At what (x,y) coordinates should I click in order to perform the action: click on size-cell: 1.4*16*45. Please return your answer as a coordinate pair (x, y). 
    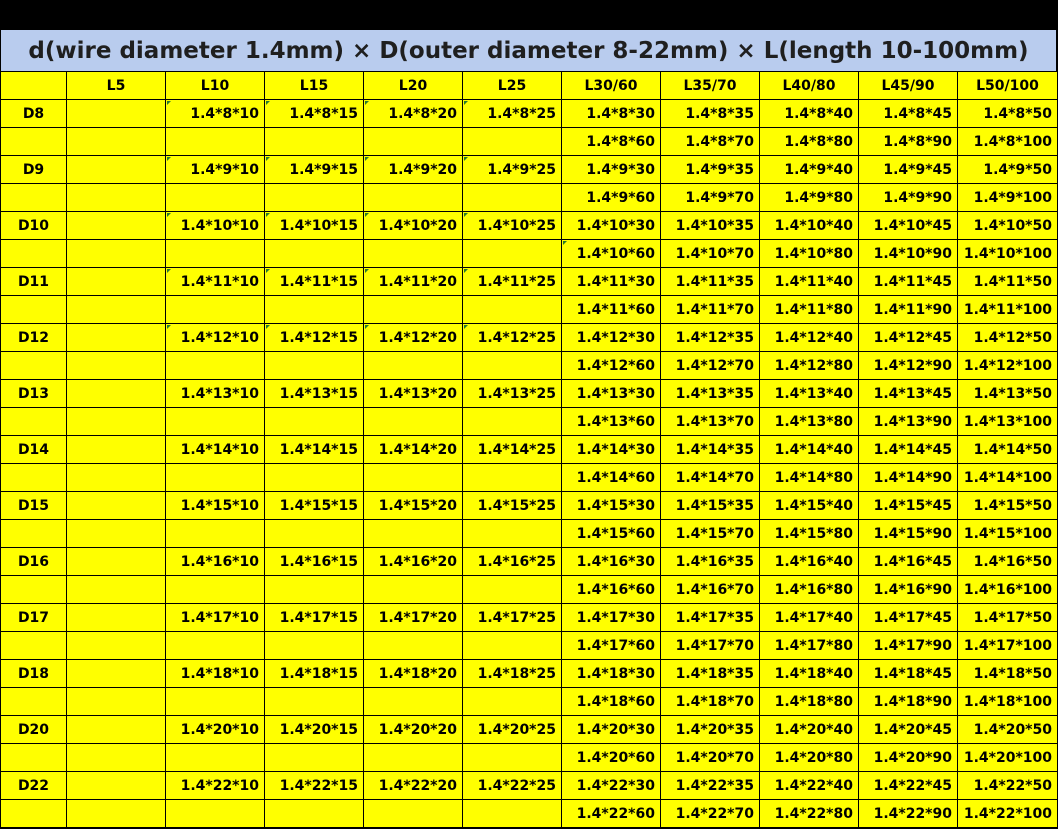
    Looking at the image, I should click on (908, 561).